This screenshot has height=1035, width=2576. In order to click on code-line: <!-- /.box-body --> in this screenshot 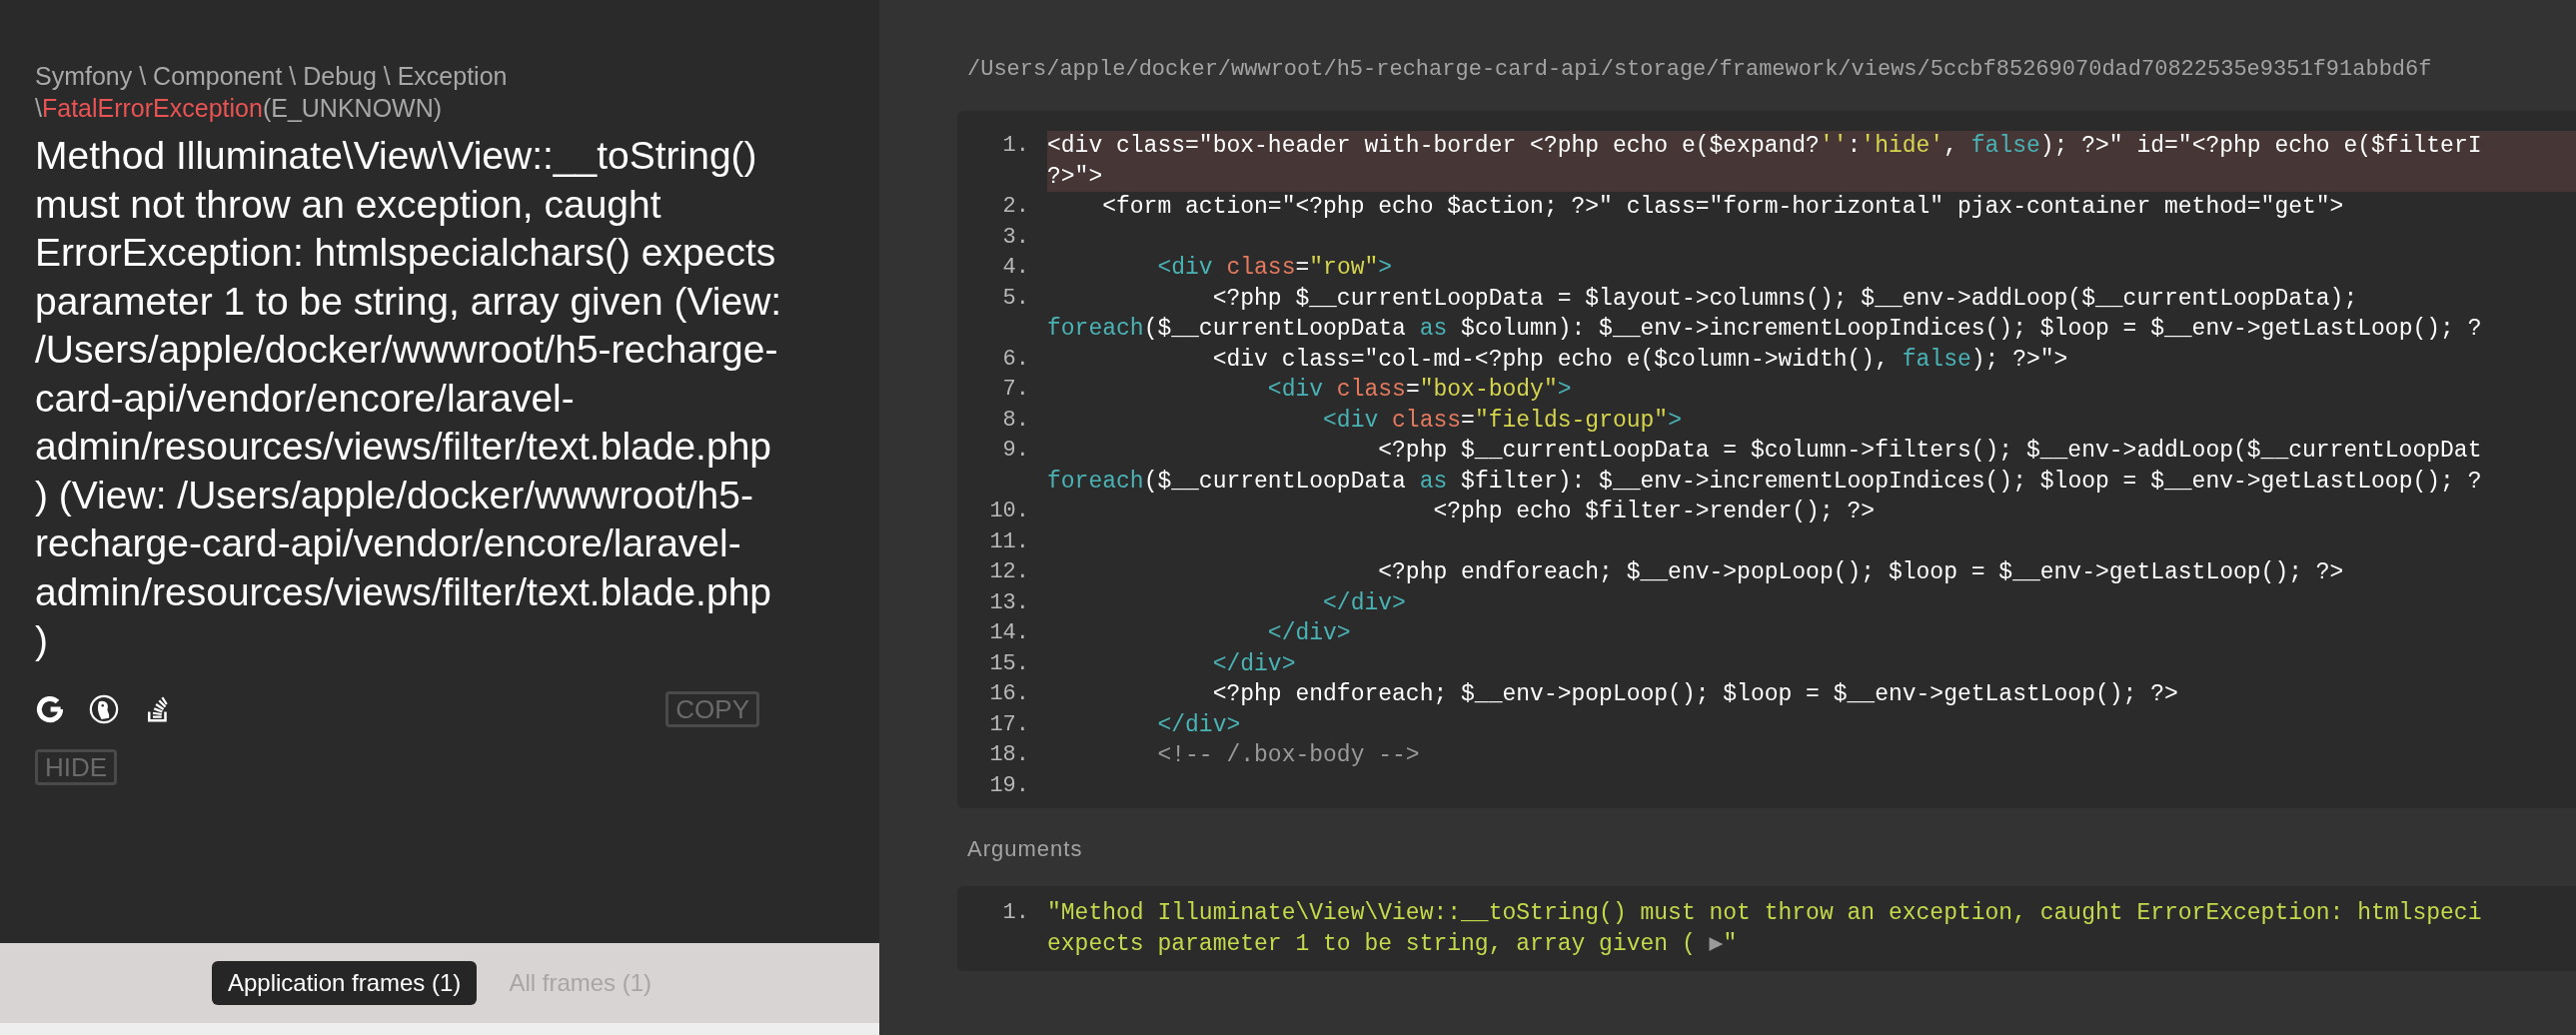, I will do `click(1288, 755)`.